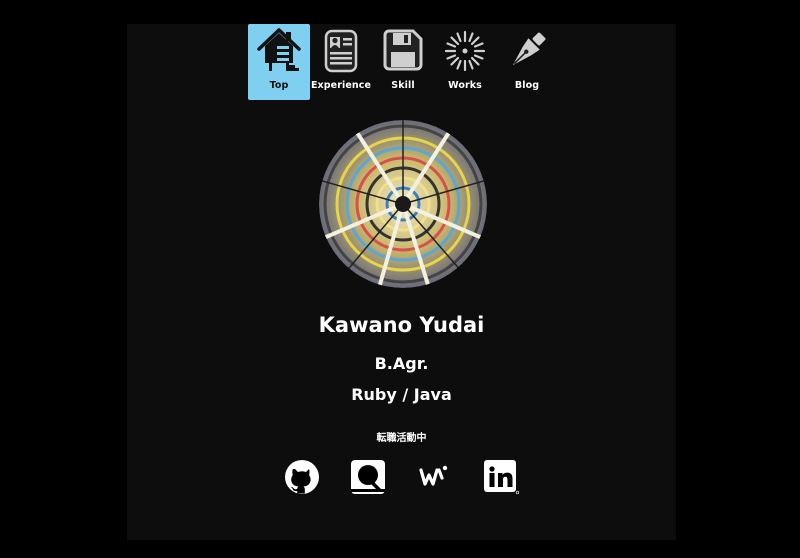 This screenshot has width=800, height=558. I want to click on fountain-pen-icon, so click(529, 49).